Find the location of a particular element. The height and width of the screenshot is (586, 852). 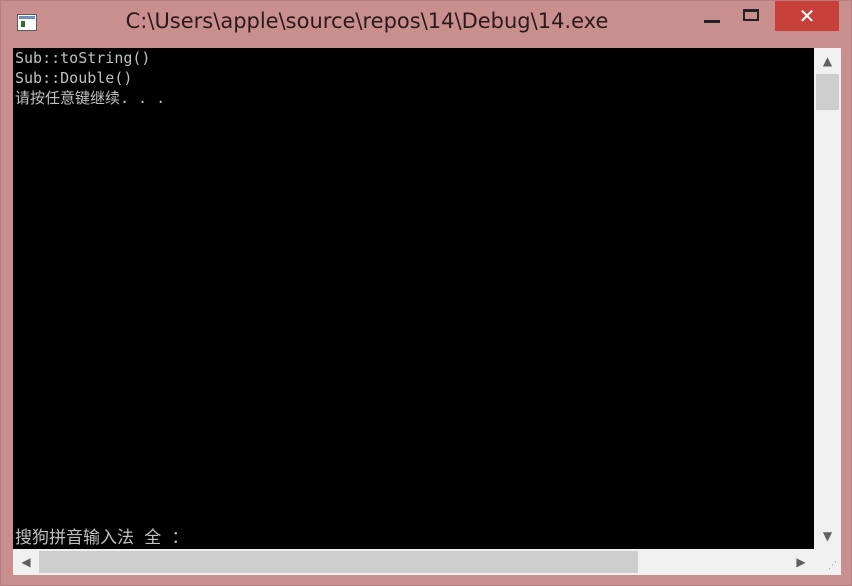

horizontal-scrollbar: ◀ ▶ is located at coordinates (413, 562).